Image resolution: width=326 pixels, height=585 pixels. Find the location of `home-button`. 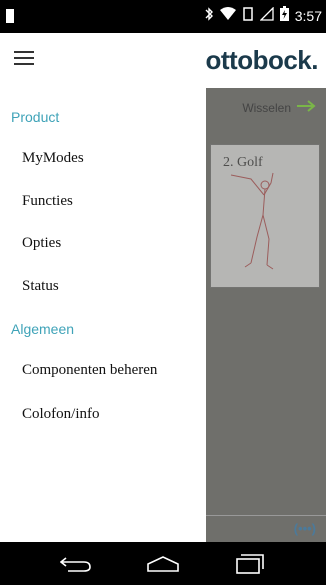

home-button is located at coordinates (163, 563).